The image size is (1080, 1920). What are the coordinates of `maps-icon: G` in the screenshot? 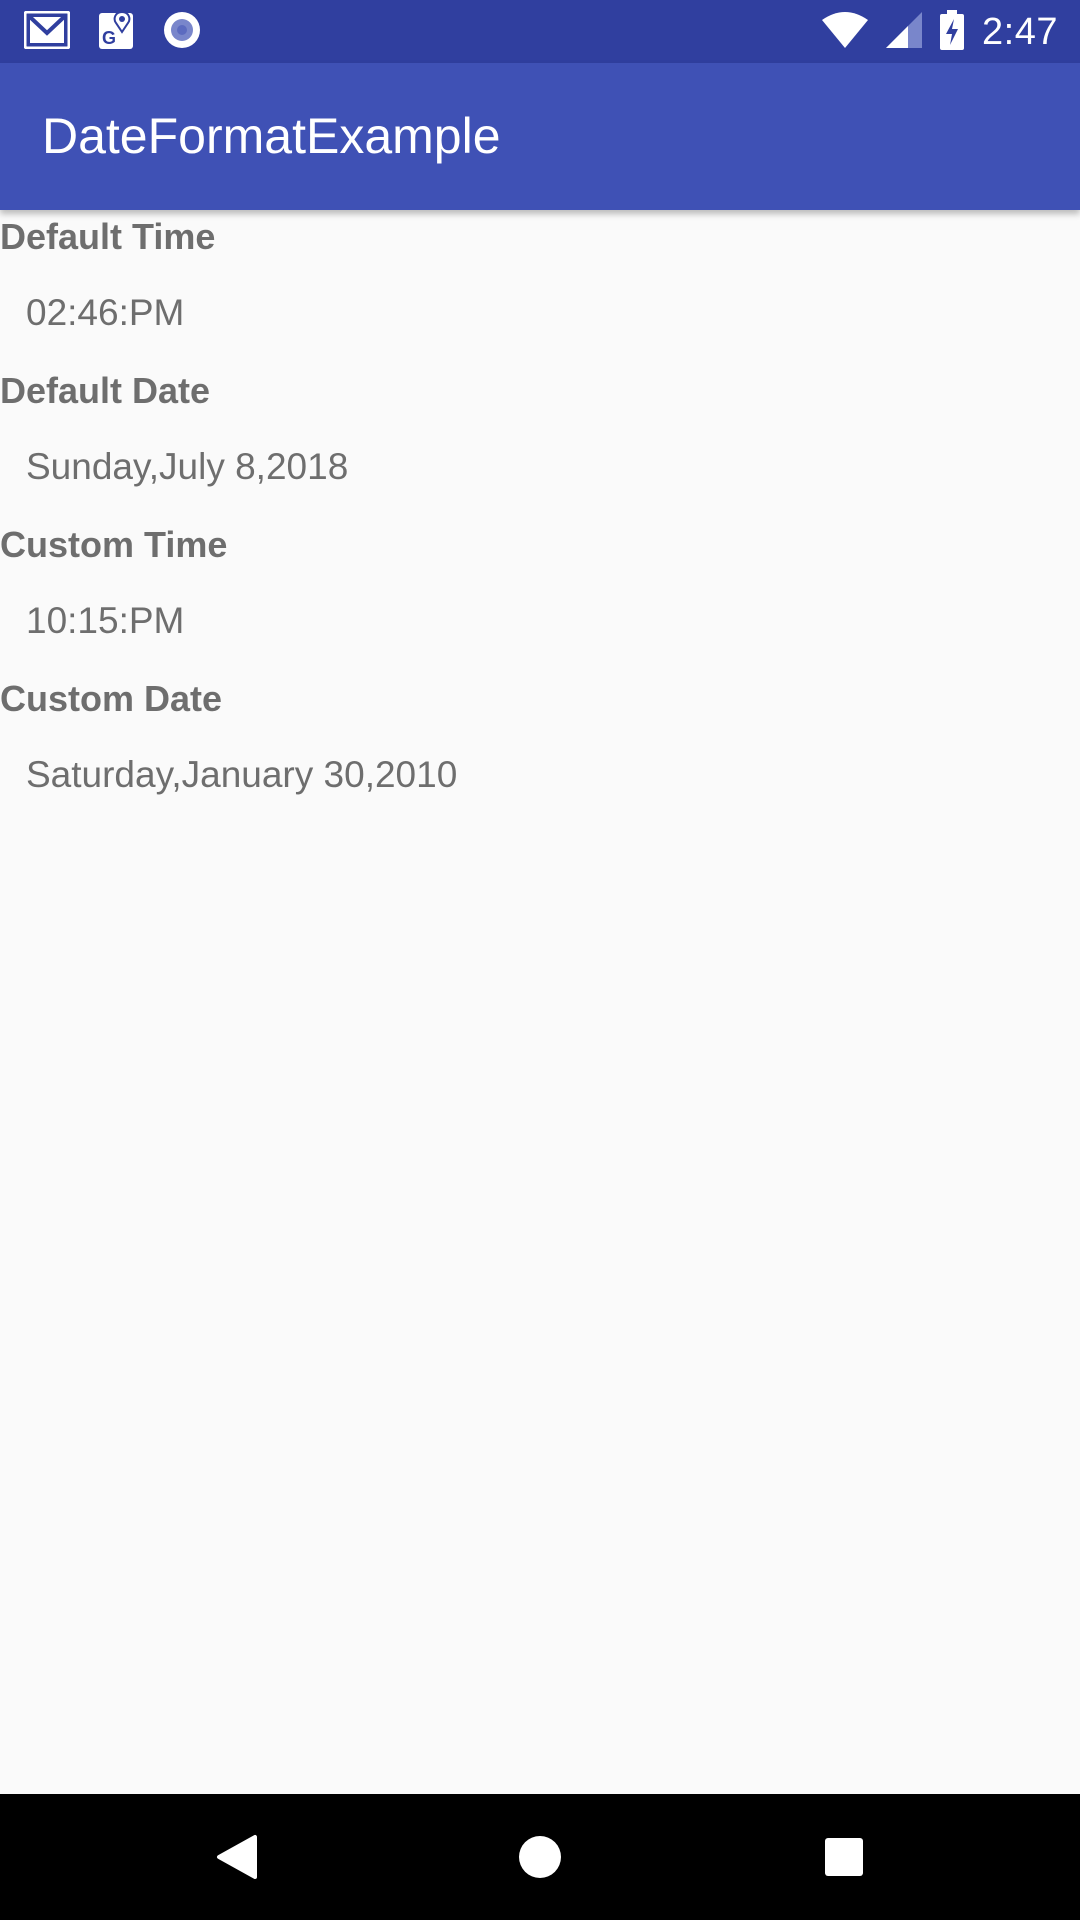 It's located at (116, 32).